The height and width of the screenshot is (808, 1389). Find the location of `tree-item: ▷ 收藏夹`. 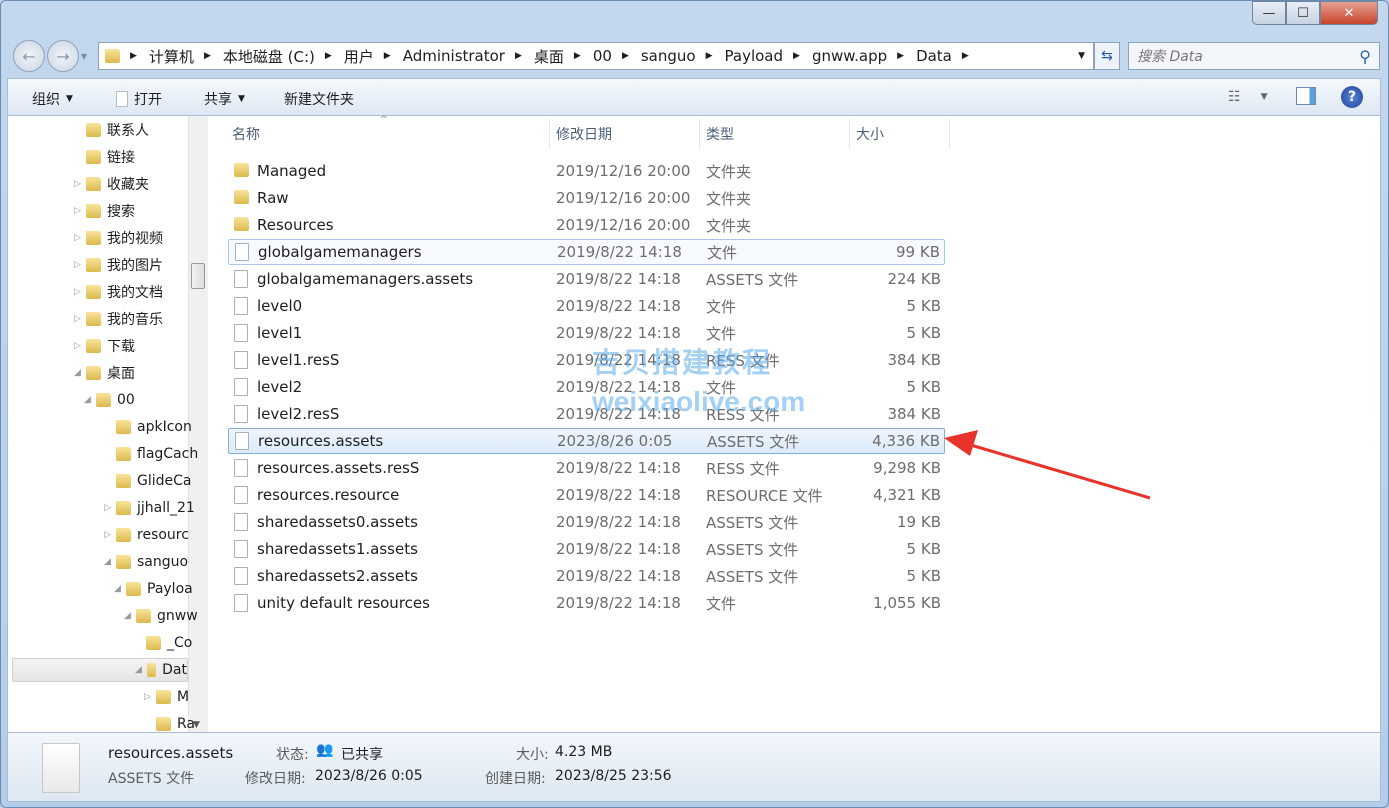

tree-item: ▷ 收藏夹 is located at coordinates (111, 184).